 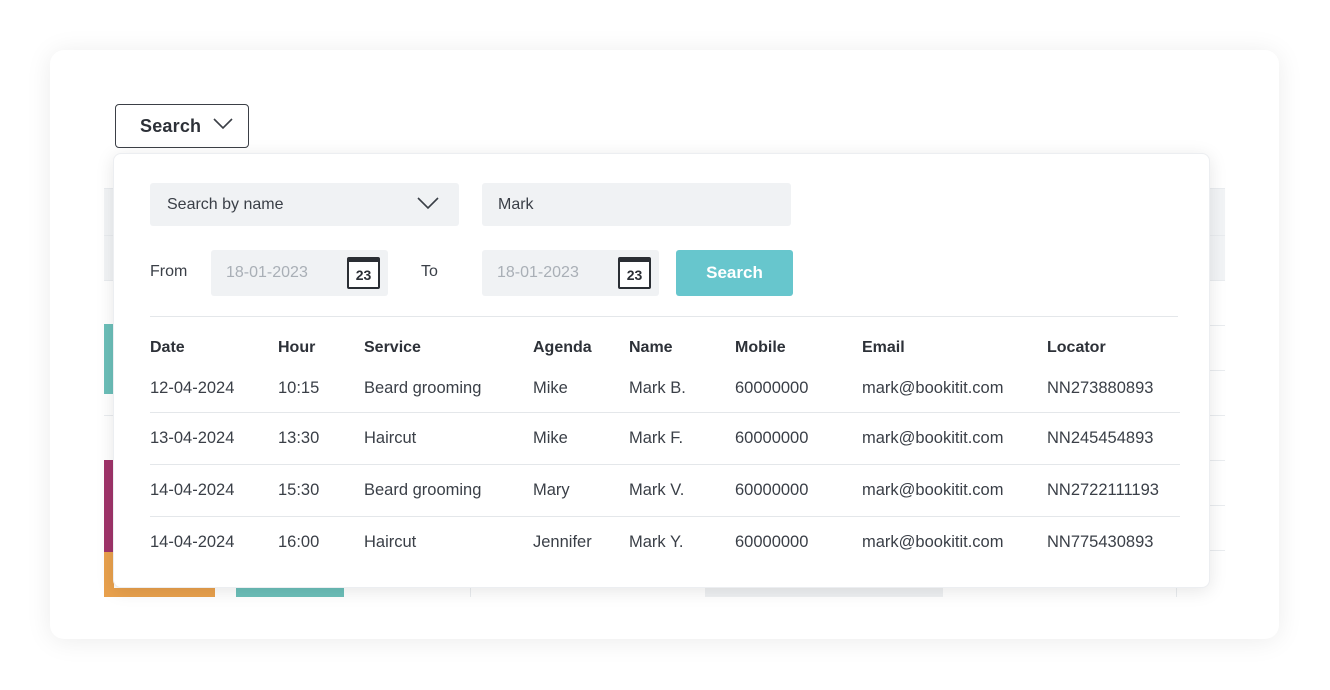 What do you see at coordinates (321, 437) in the screenshot?
I see `cell-hour: 13:30` at bounding box center [321, 437].